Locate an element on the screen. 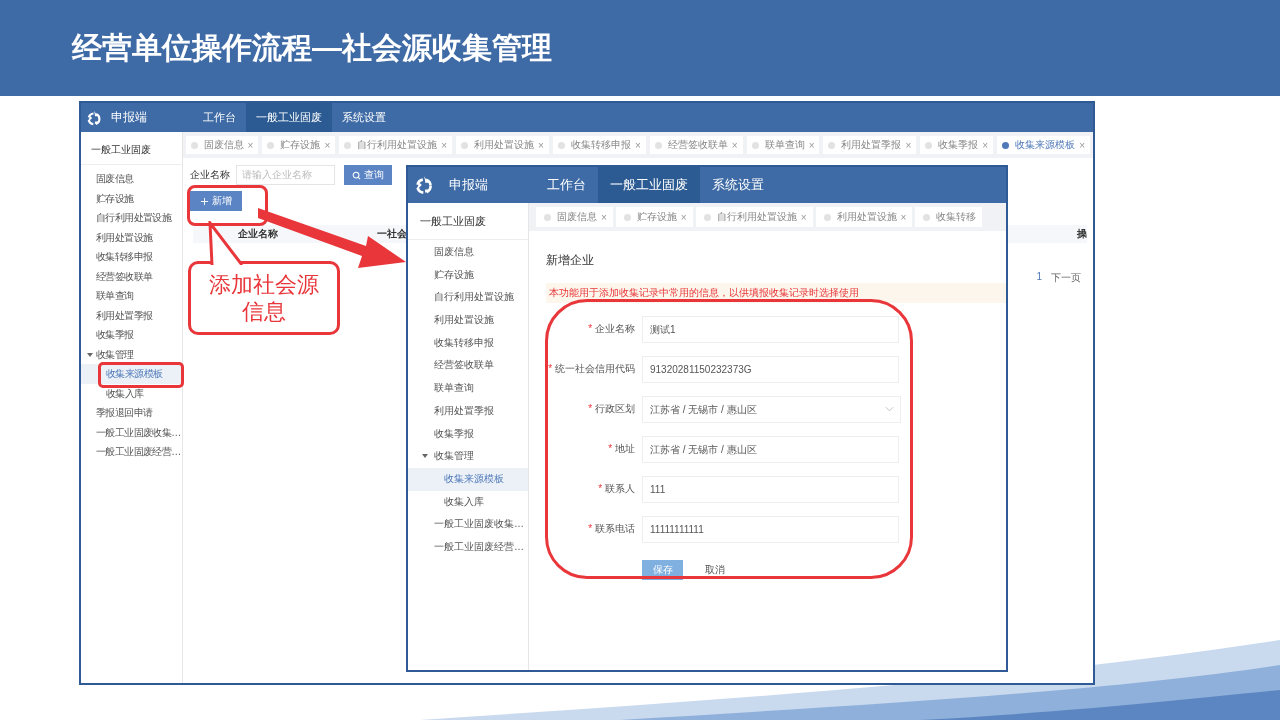 The height and width of the screenshot is (720, 1280). form-title: 新增企业 is located at coordinates (570, 260).